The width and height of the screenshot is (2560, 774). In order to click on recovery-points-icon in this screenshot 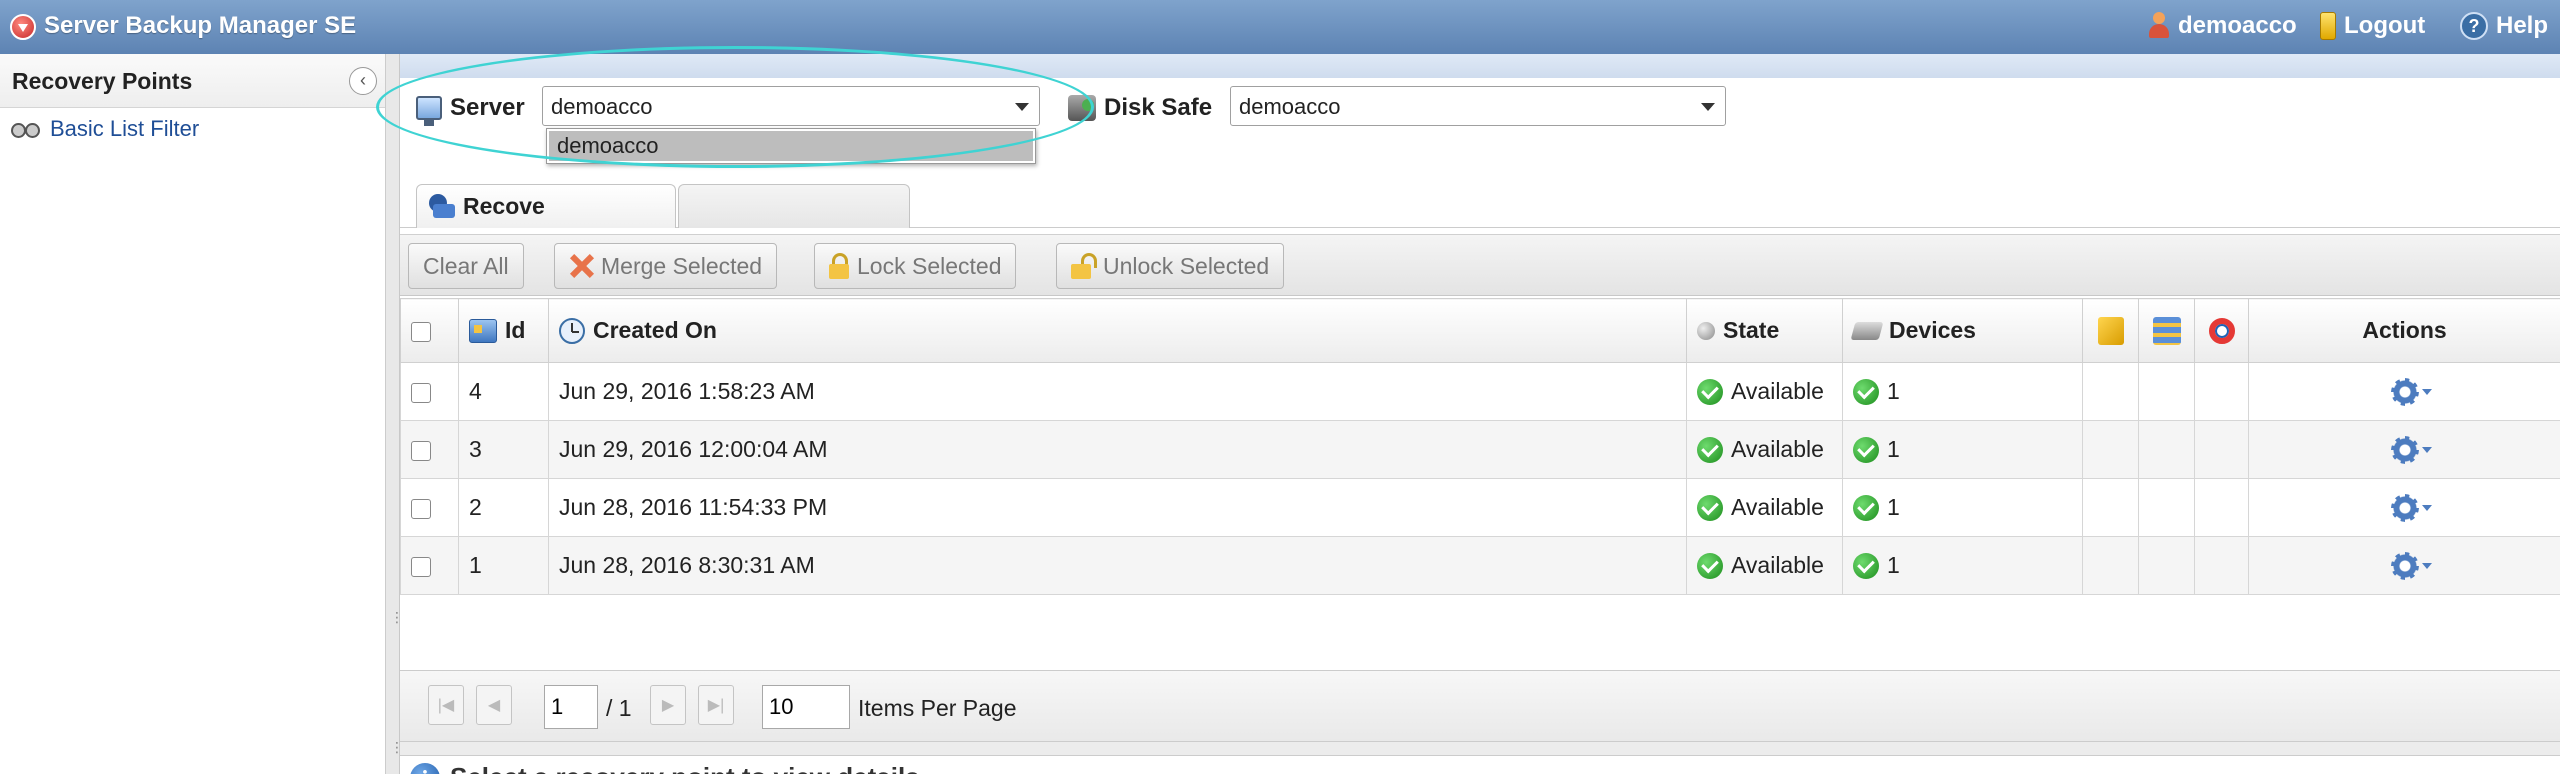, I will do `click(441, 206)`.